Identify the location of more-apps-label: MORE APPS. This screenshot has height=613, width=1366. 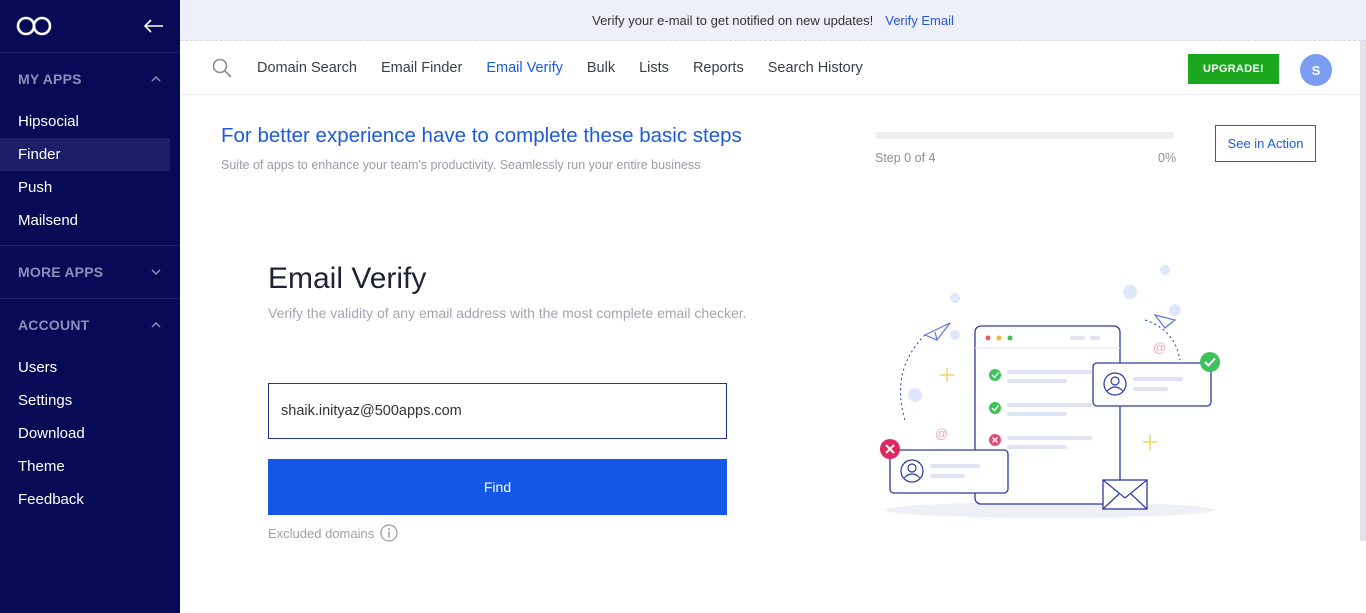
(61, 272).